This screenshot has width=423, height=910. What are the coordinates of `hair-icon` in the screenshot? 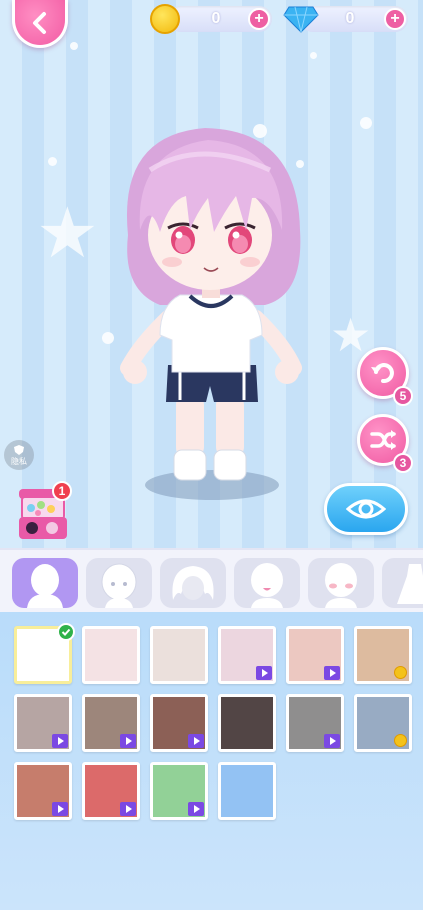 It's located at (193, 583).